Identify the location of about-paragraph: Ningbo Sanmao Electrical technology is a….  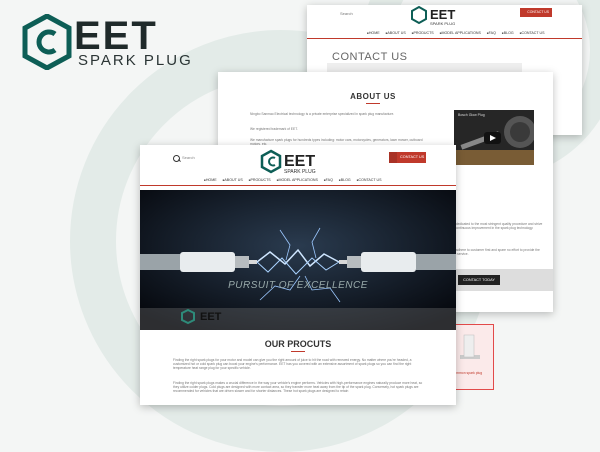
(322, 114).